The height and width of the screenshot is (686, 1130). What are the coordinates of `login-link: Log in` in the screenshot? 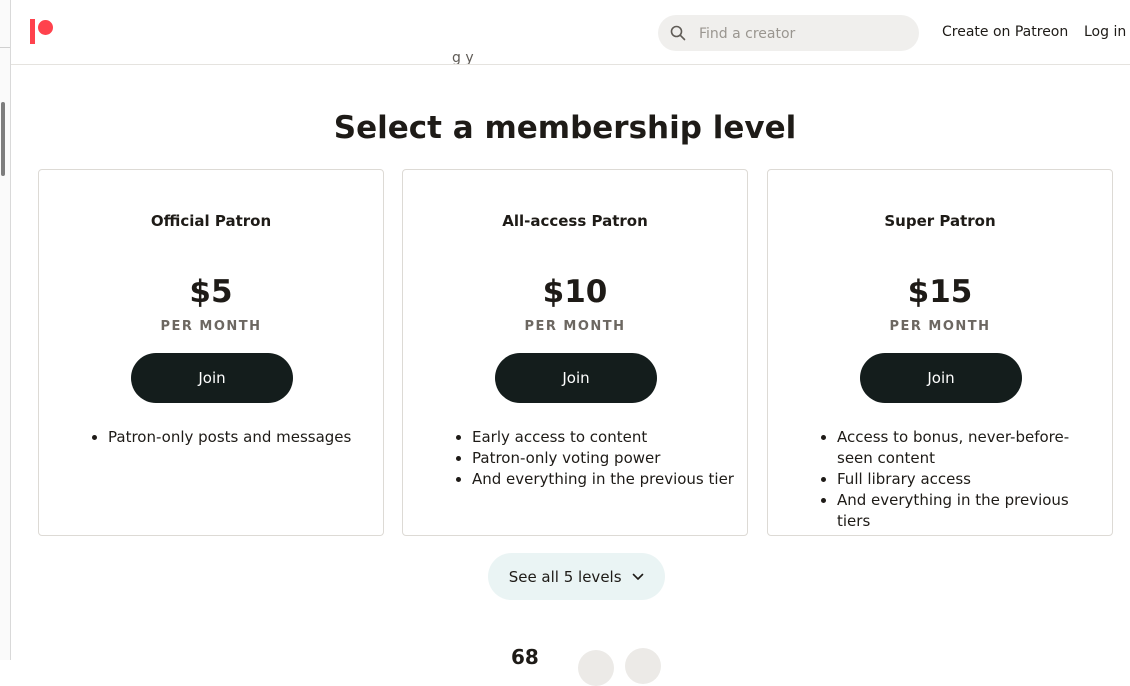 It's located at (1105, 32).